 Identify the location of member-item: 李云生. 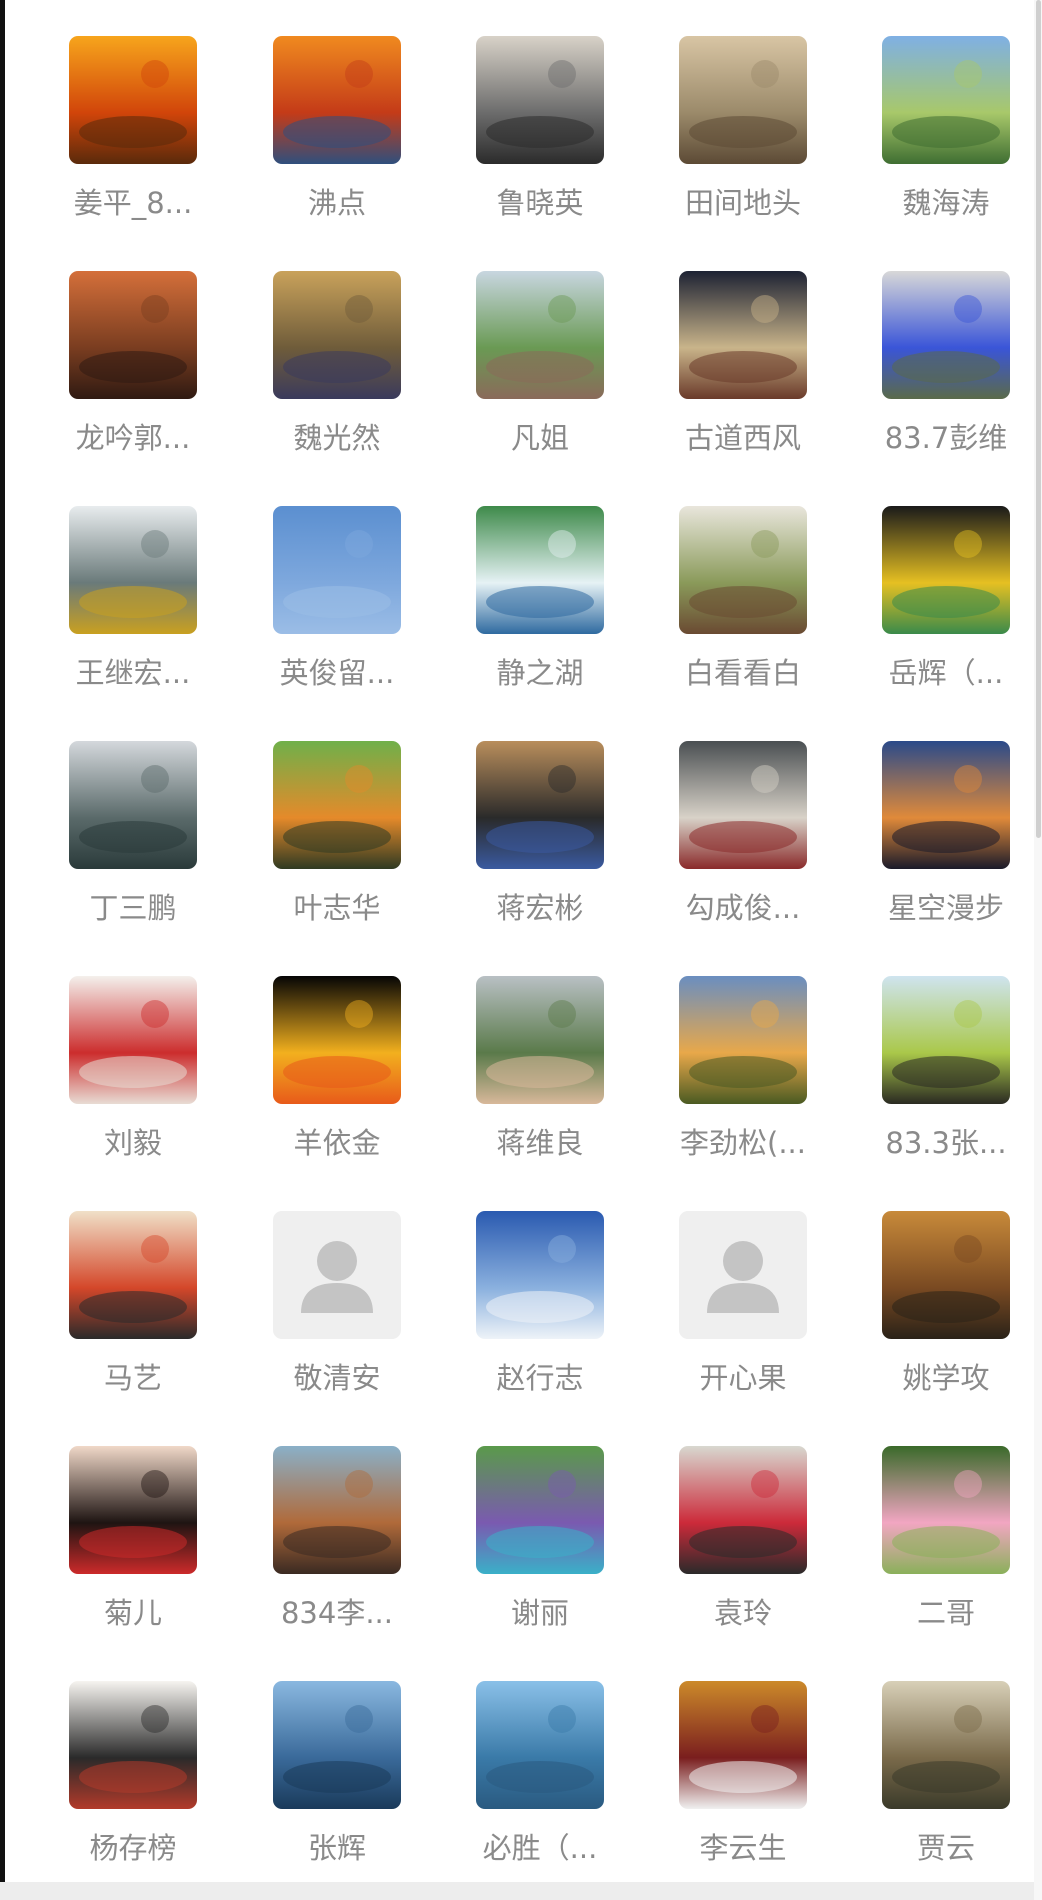
(744, 1790).